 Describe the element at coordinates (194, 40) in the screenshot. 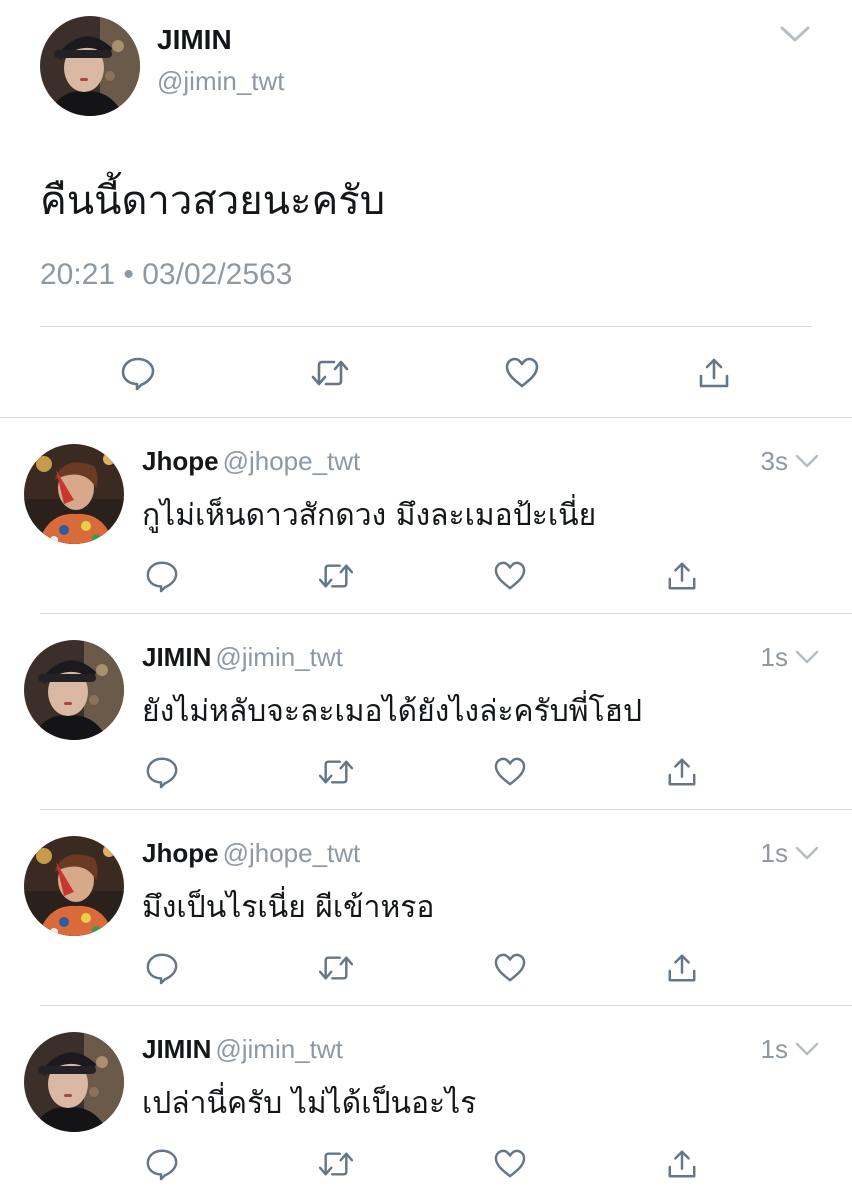

I see `main-author-name: JIMIN` at that location.